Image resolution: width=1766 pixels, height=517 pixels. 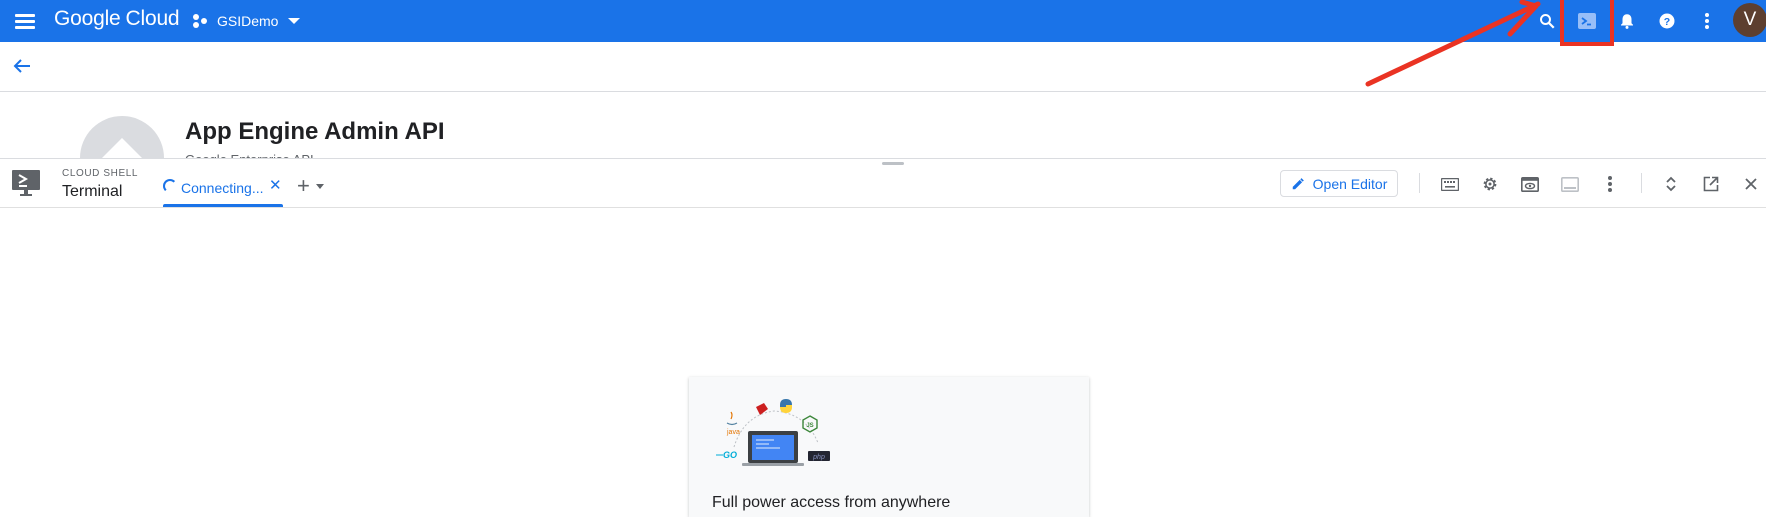 What do you see at coordinates (1751, 184) in the screenshot?
I see `close-icon` at bounding box center [1751, 184].